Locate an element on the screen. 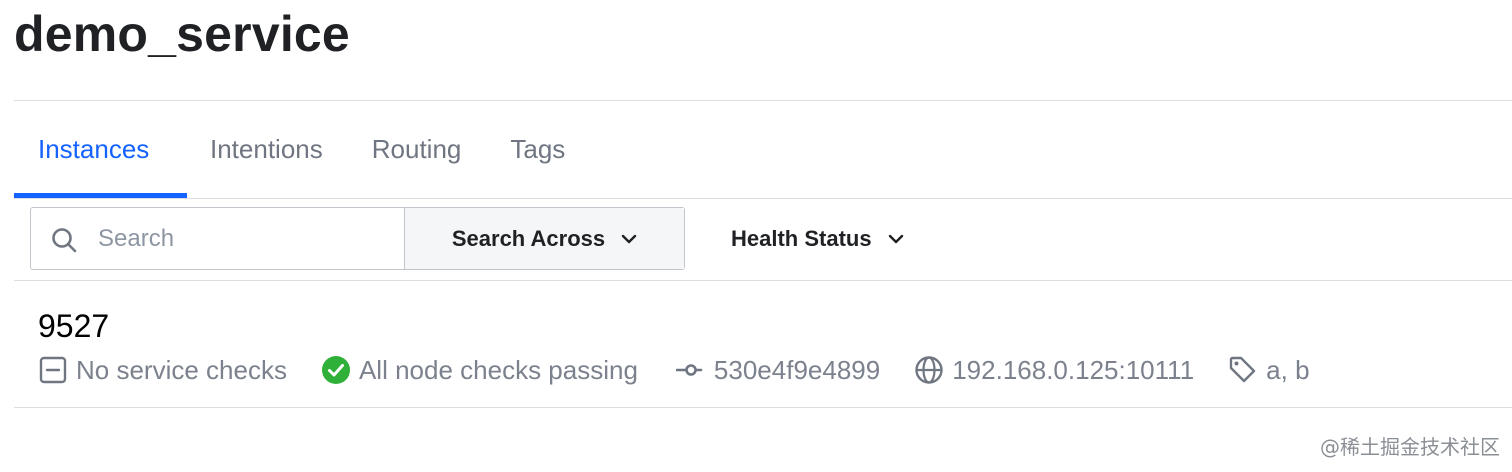 The height and width of the screenshot is (472, 1512). service-checks-status: No service checks is located at coordinates (162, 370).